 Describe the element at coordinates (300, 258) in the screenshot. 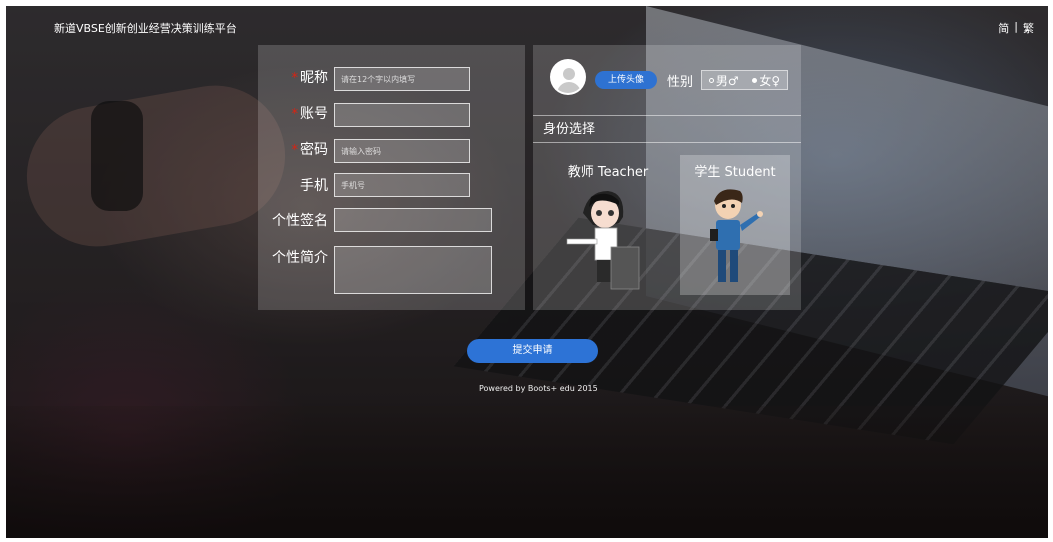

I see `intro-label: 个性简介` at that location.